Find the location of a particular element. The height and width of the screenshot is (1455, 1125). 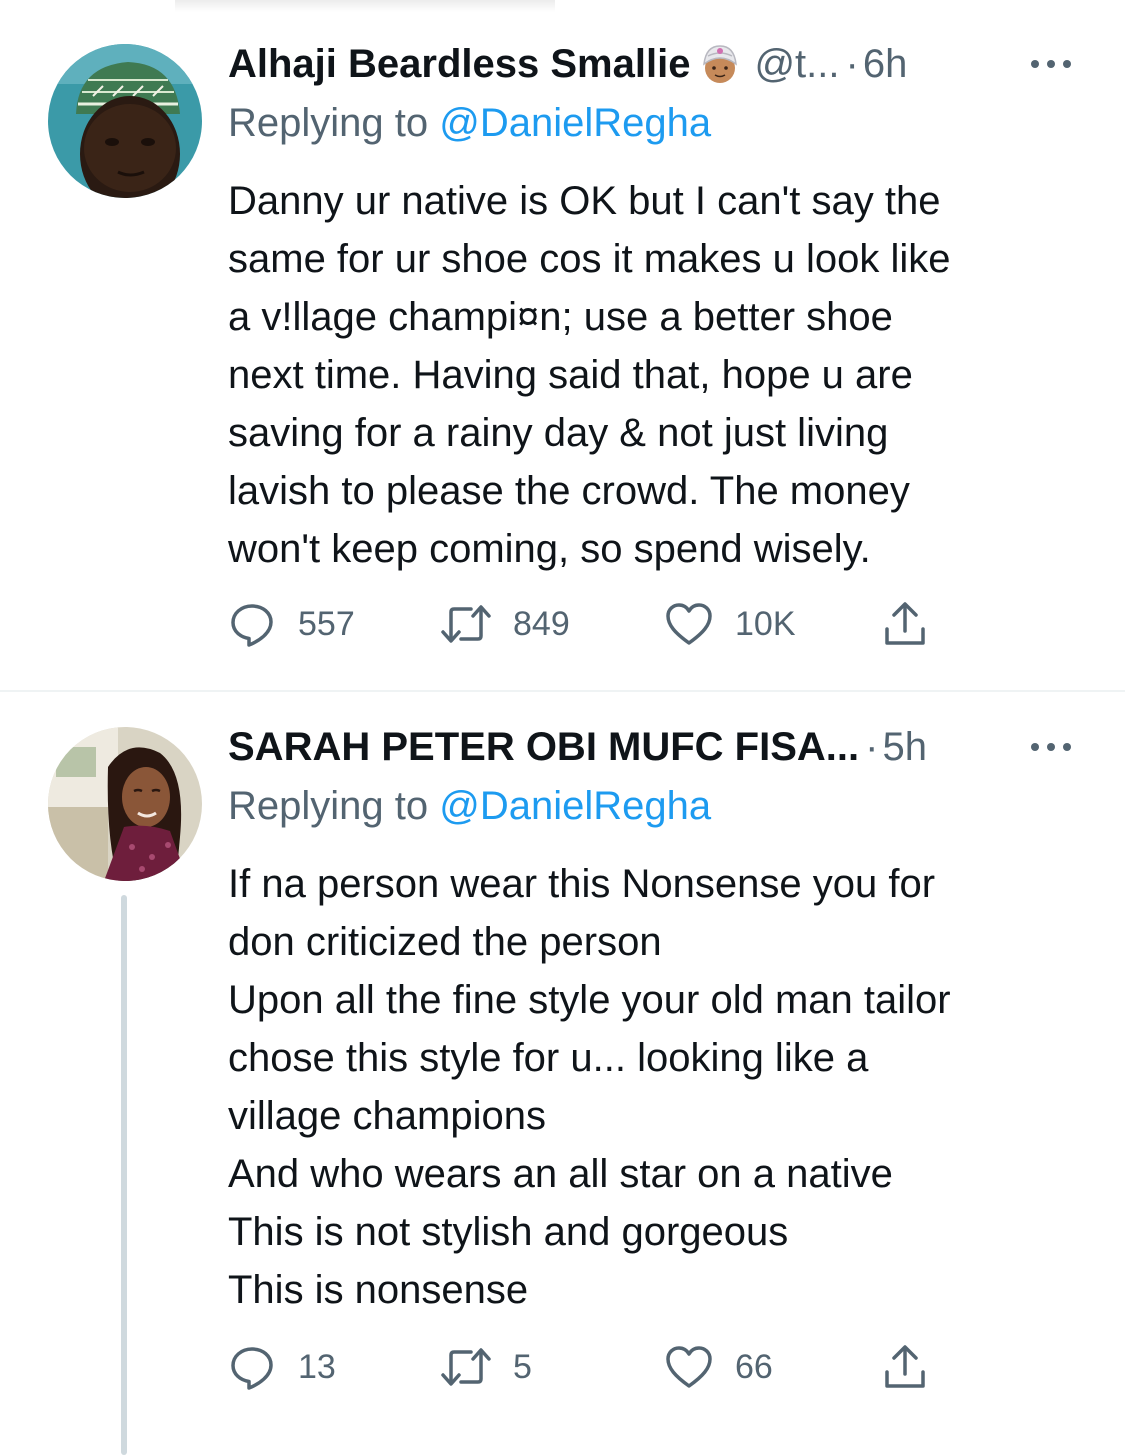

tweet-text-line: a v!llage champi¤n; use a better shoe is located at coordinates (560, 317).